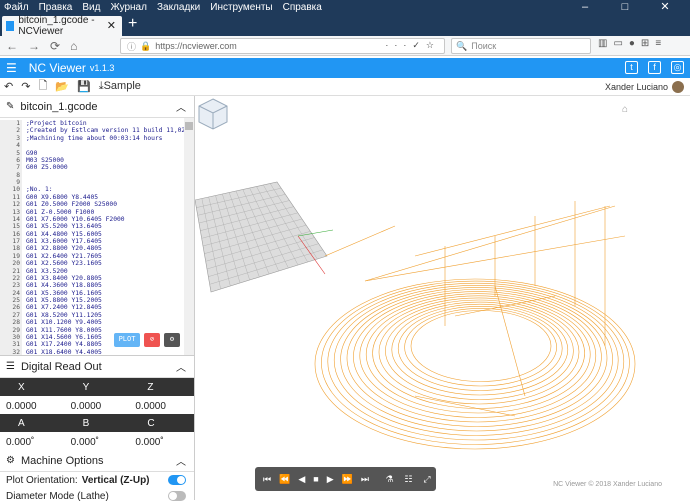 The height and width of the screenshot is (504, 690). What do you see at coordinates (302, 7) in the screenshot?
I see `menu-help: Справка` at bounding box center [302, 7].